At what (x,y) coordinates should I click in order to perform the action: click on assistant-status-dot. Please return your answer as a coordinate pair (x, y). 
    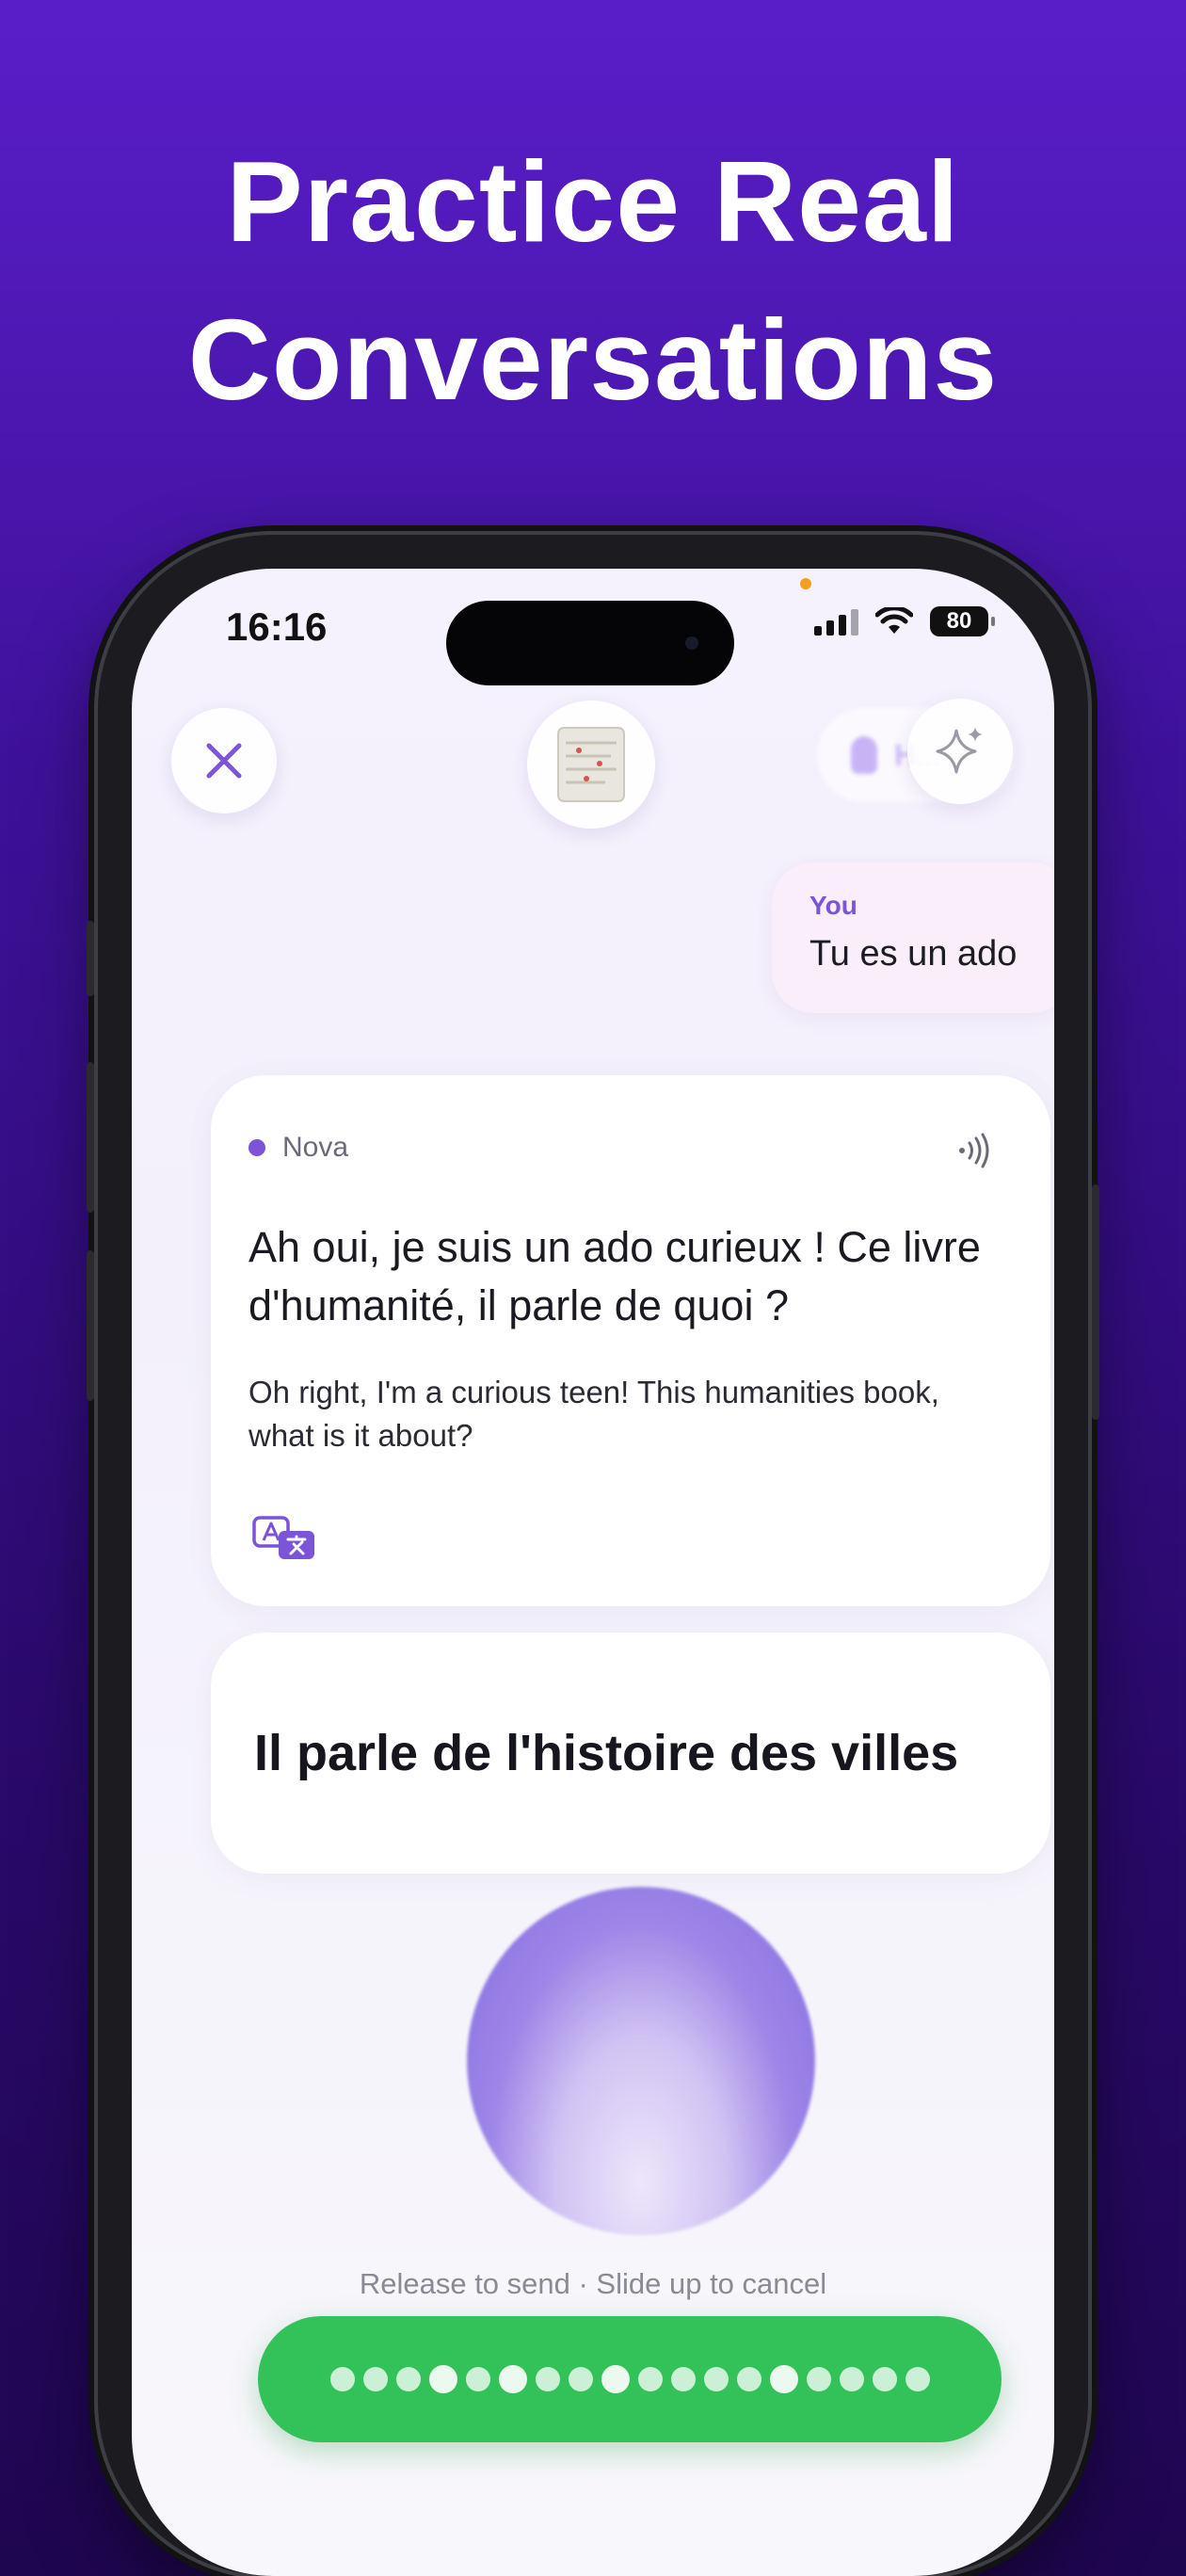
    Looking at the image, I should click on (256, 1147).